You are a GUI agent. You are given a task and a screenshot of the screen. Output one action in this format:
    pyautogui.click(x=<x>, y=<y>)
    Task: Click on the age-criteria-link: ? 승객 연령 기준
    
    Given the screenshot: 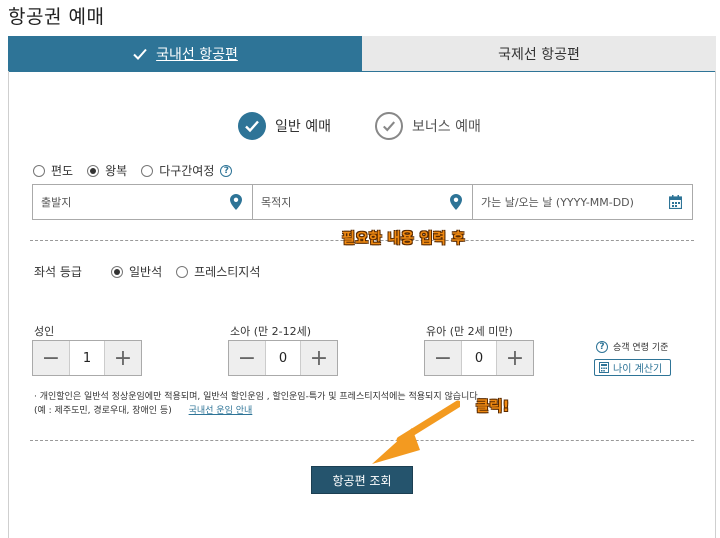 What is the action you would take?
    pyautogui.click(x=632, y=346)
    